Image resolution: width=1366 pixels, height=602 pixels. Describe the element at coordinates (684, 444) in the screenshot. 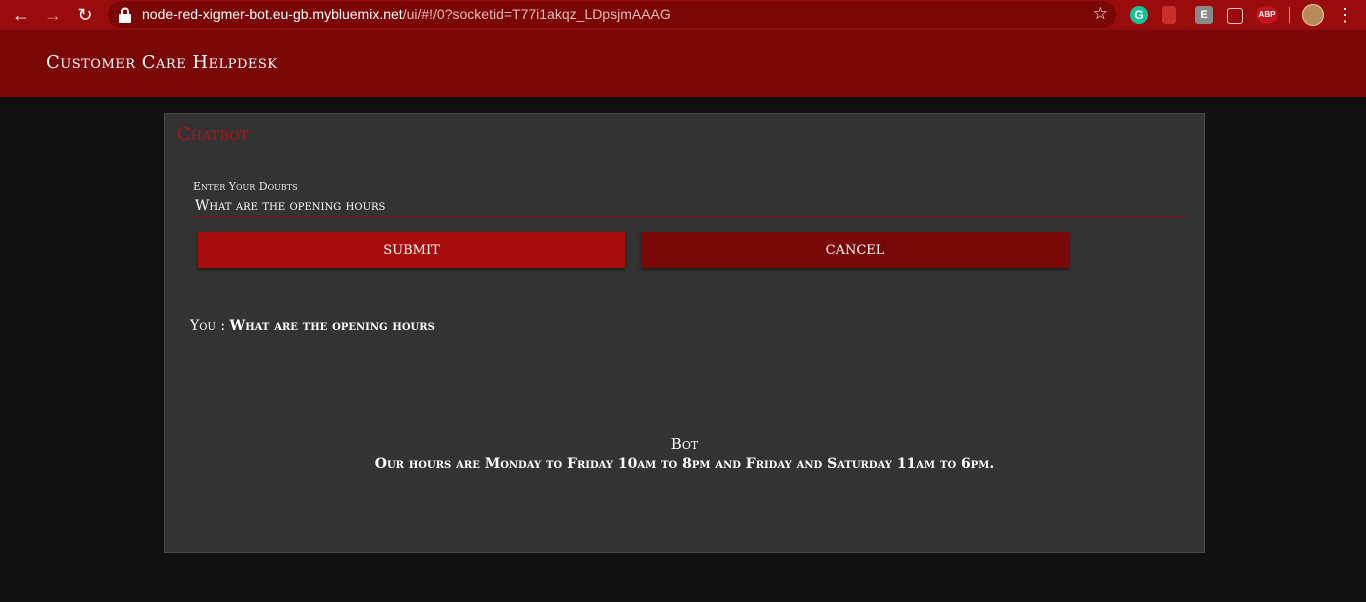

I see `bot-name: Bot` at that location.